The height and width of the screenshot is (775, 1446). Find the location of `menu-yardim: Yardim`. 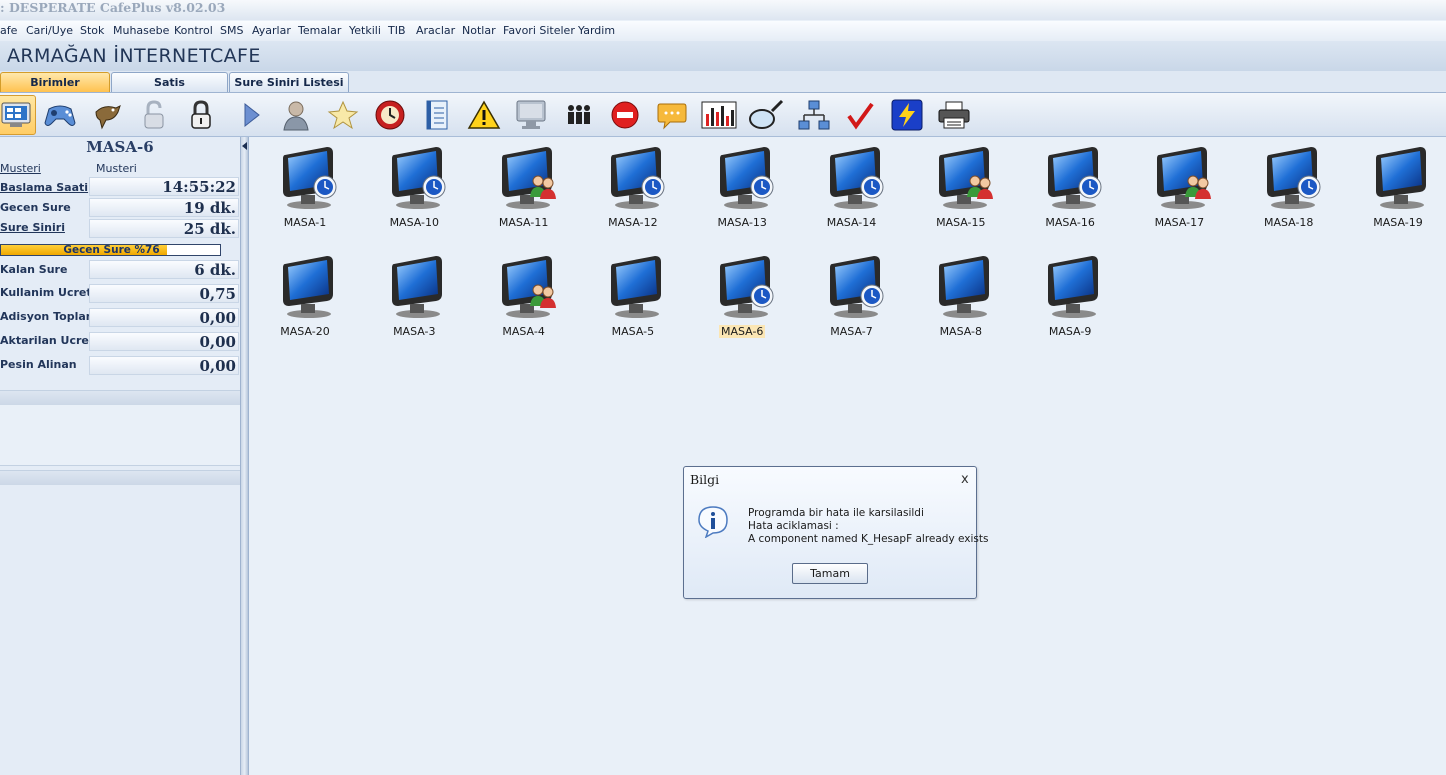

menu-yardim: Yardim is located at coordinates (596, 30).